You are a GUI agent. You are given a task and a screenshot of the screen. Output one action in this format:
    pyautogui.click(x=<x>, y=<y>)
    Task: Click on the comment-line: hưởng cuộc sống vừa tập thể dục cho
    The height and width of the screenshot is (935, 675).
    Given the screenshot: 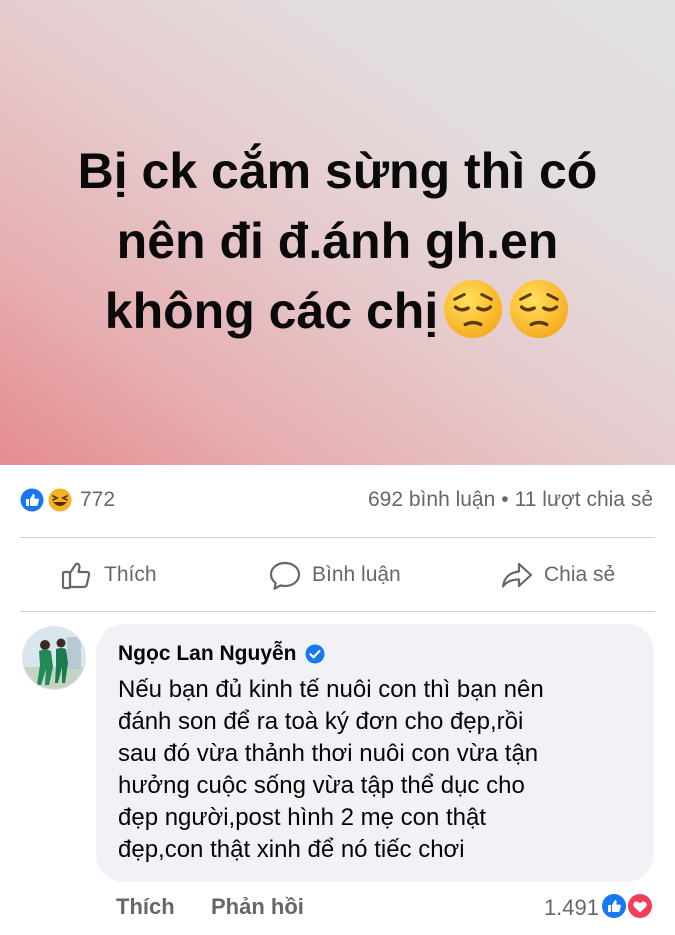 What is the action you would take?
    pyautogui.click(x=321, y=785)
    